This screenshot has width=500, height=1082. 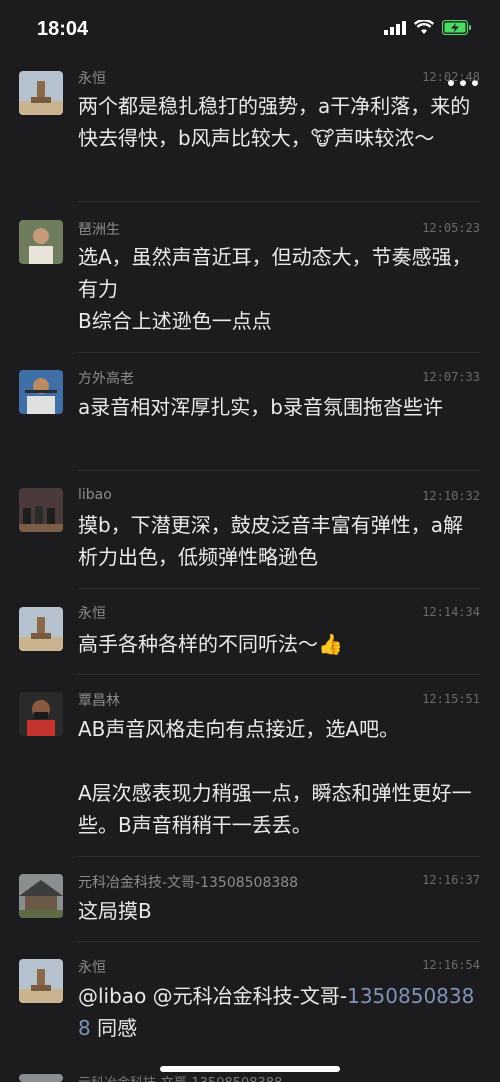 What do you see at coordinates (451, 612) in the screenshot?
I see `message-time: 12:14:34` at bounding box center [451, 612].